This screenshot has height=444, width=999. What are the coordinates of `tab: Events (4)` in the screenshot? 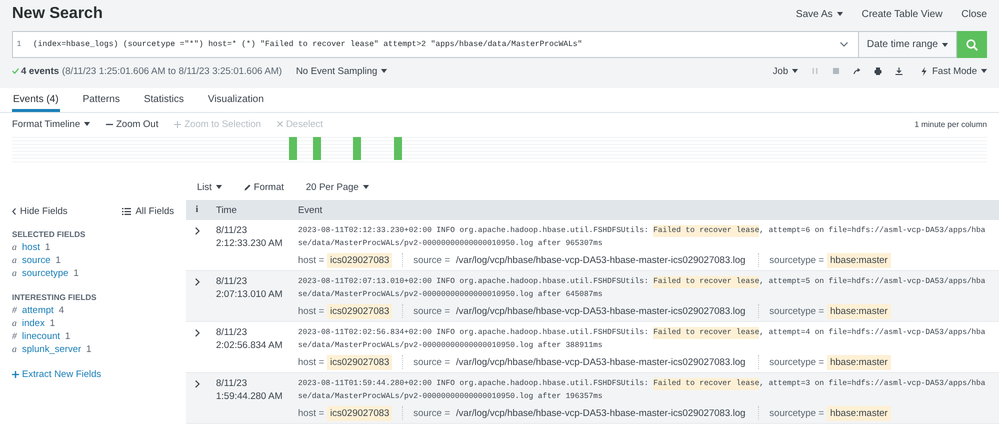 It's located at (36, 100).